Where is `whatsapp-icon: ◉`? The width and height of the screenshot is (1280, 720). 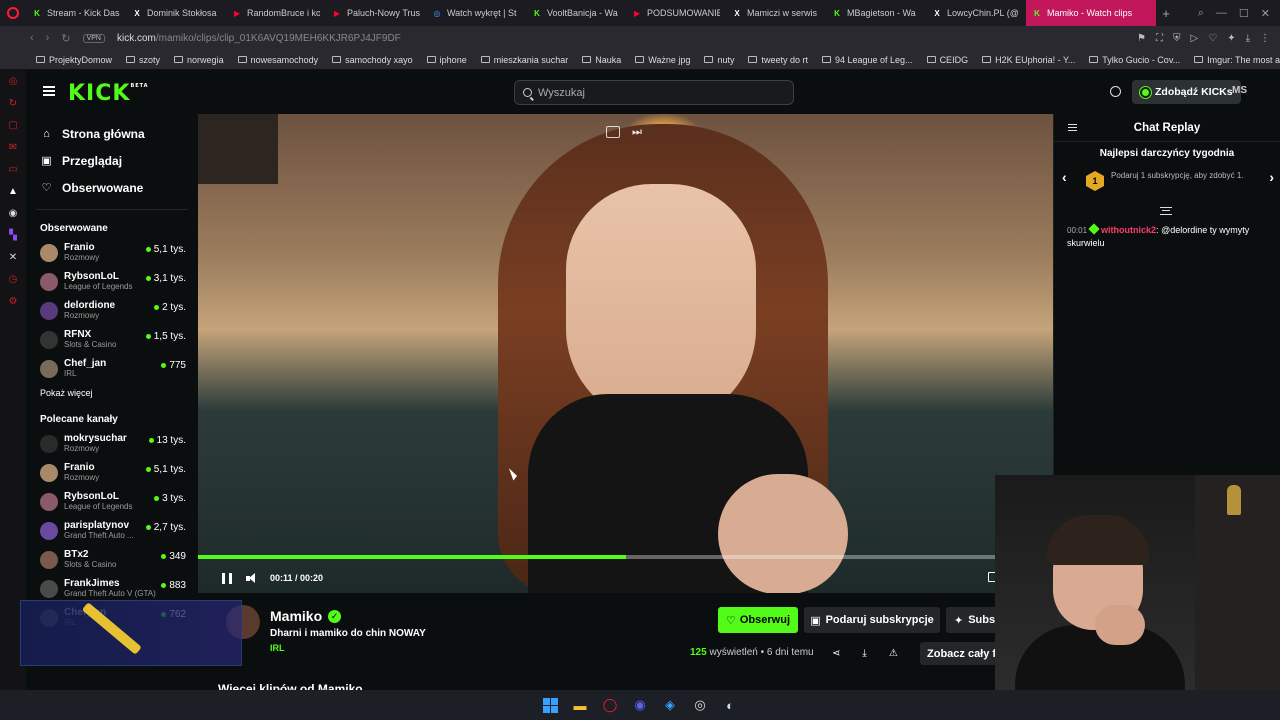
whatsapp-icon: ◉ is located at coordinates (13, 213).